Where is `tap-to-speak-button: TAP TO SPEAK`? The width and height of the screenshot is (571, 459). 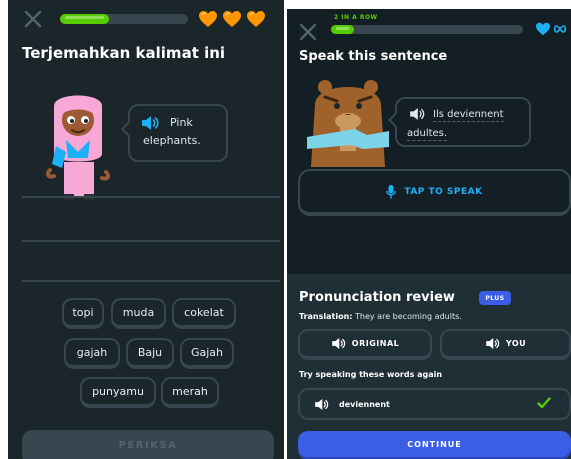
tap-to-speak-button: TAP TO SPEAK is located at coordinates (434, 192).